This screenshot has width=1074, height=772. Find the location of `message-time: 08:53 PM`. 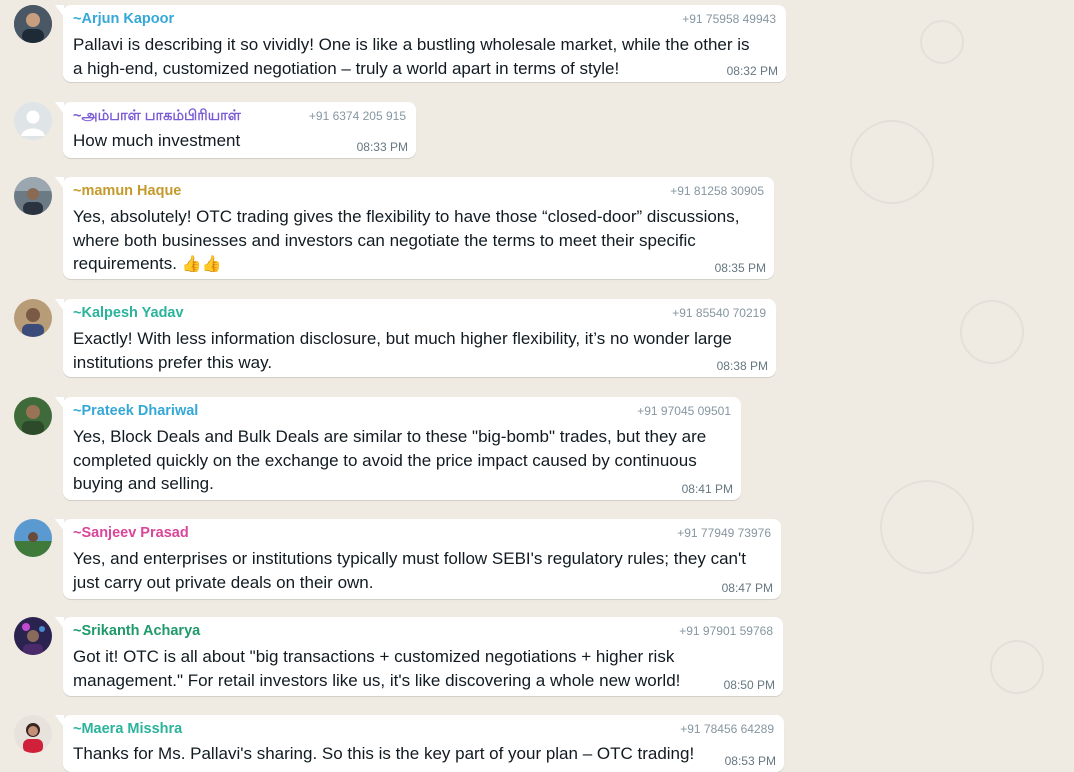

message-time: 08:53 PM is located at coordinates (750, 761).